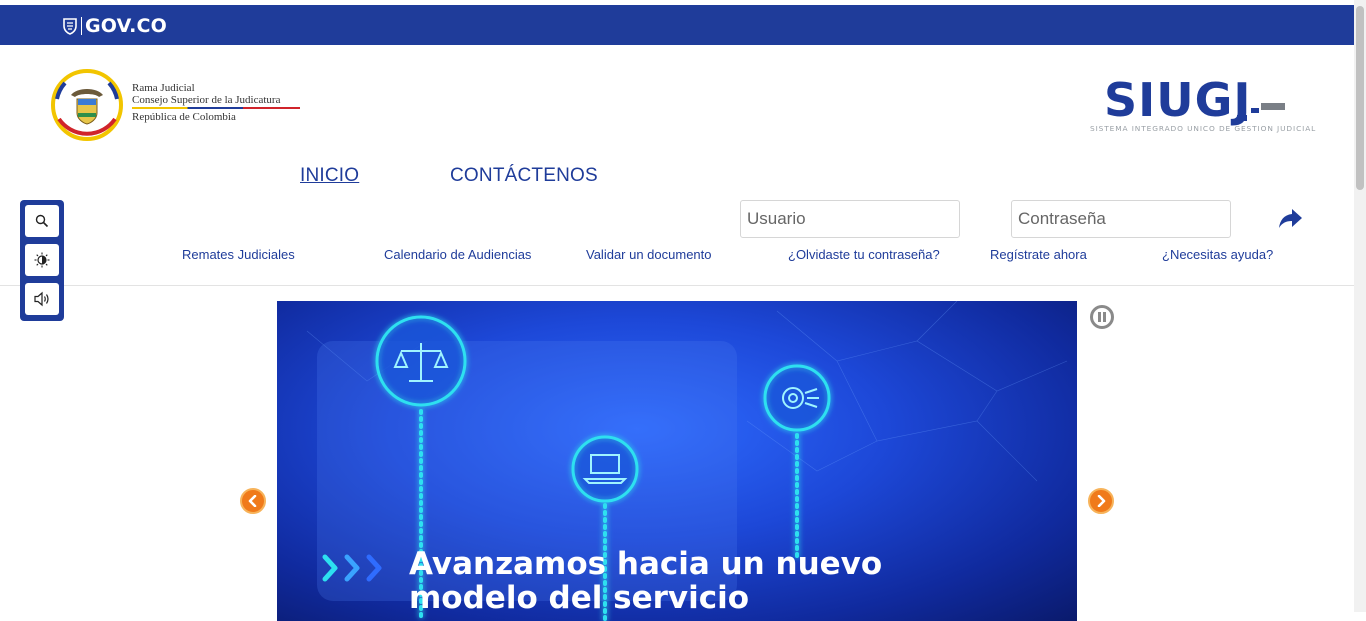  Describe the element at coordinates (1291, 219) in the screenshot. I see `login-submit-share-arrow-icon` at that location.